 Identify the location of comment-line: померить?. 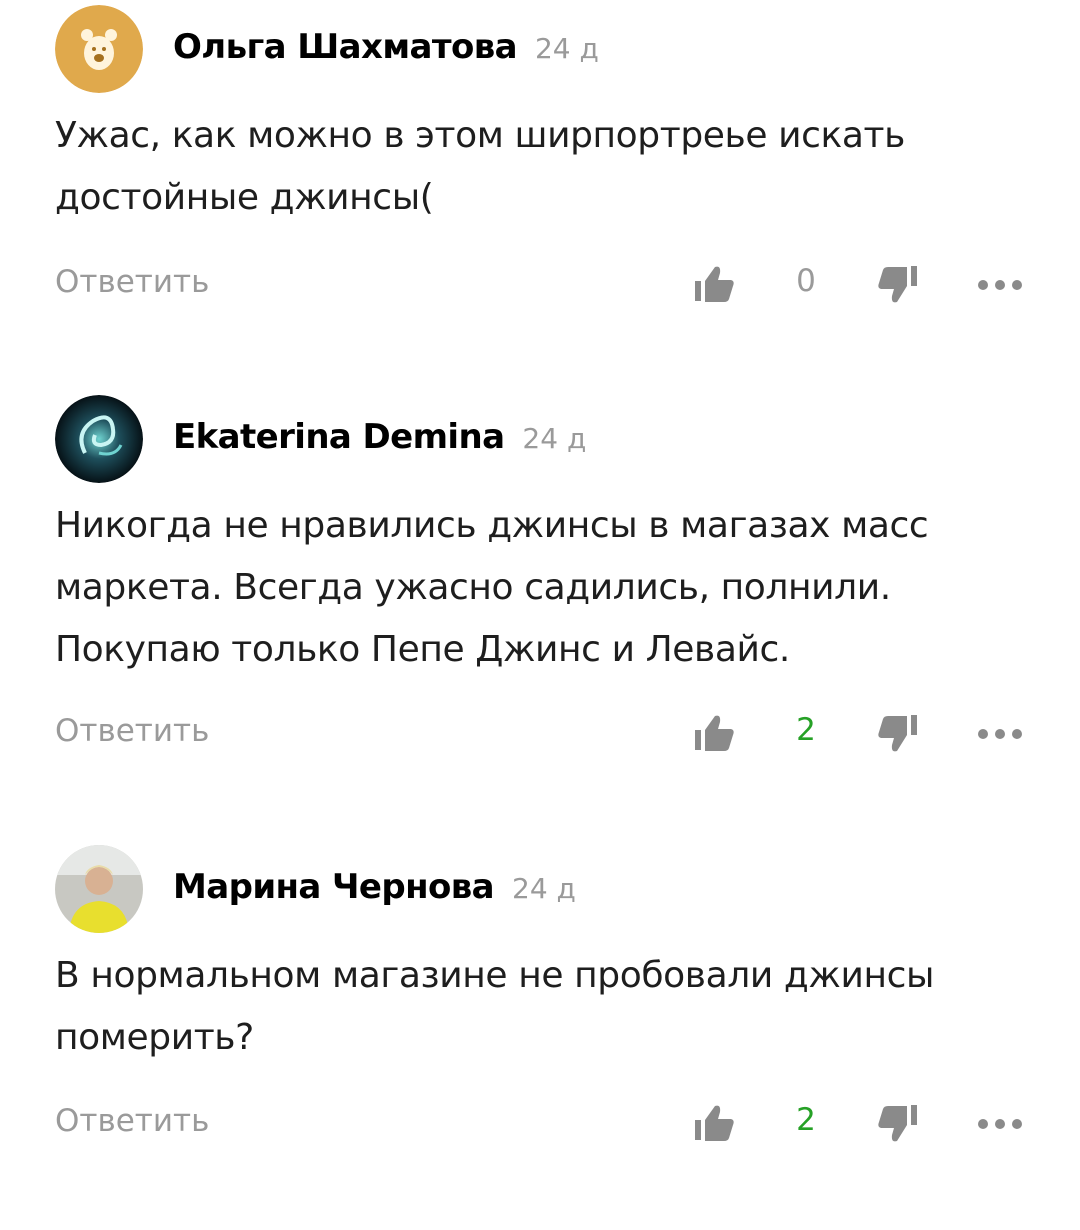
(154, 1037).